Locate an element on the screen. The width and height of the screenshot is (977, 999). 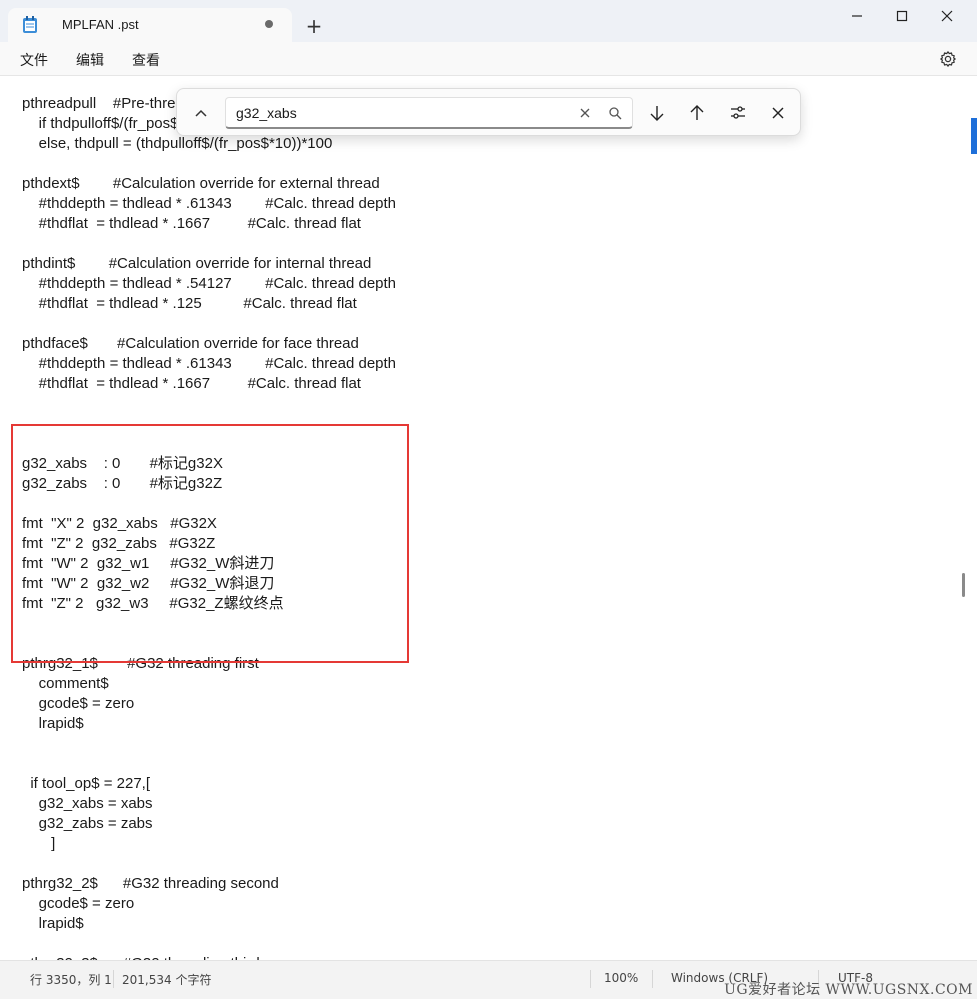
title-bar: MPLFAN .pst + is located at coordinates (488, 21).